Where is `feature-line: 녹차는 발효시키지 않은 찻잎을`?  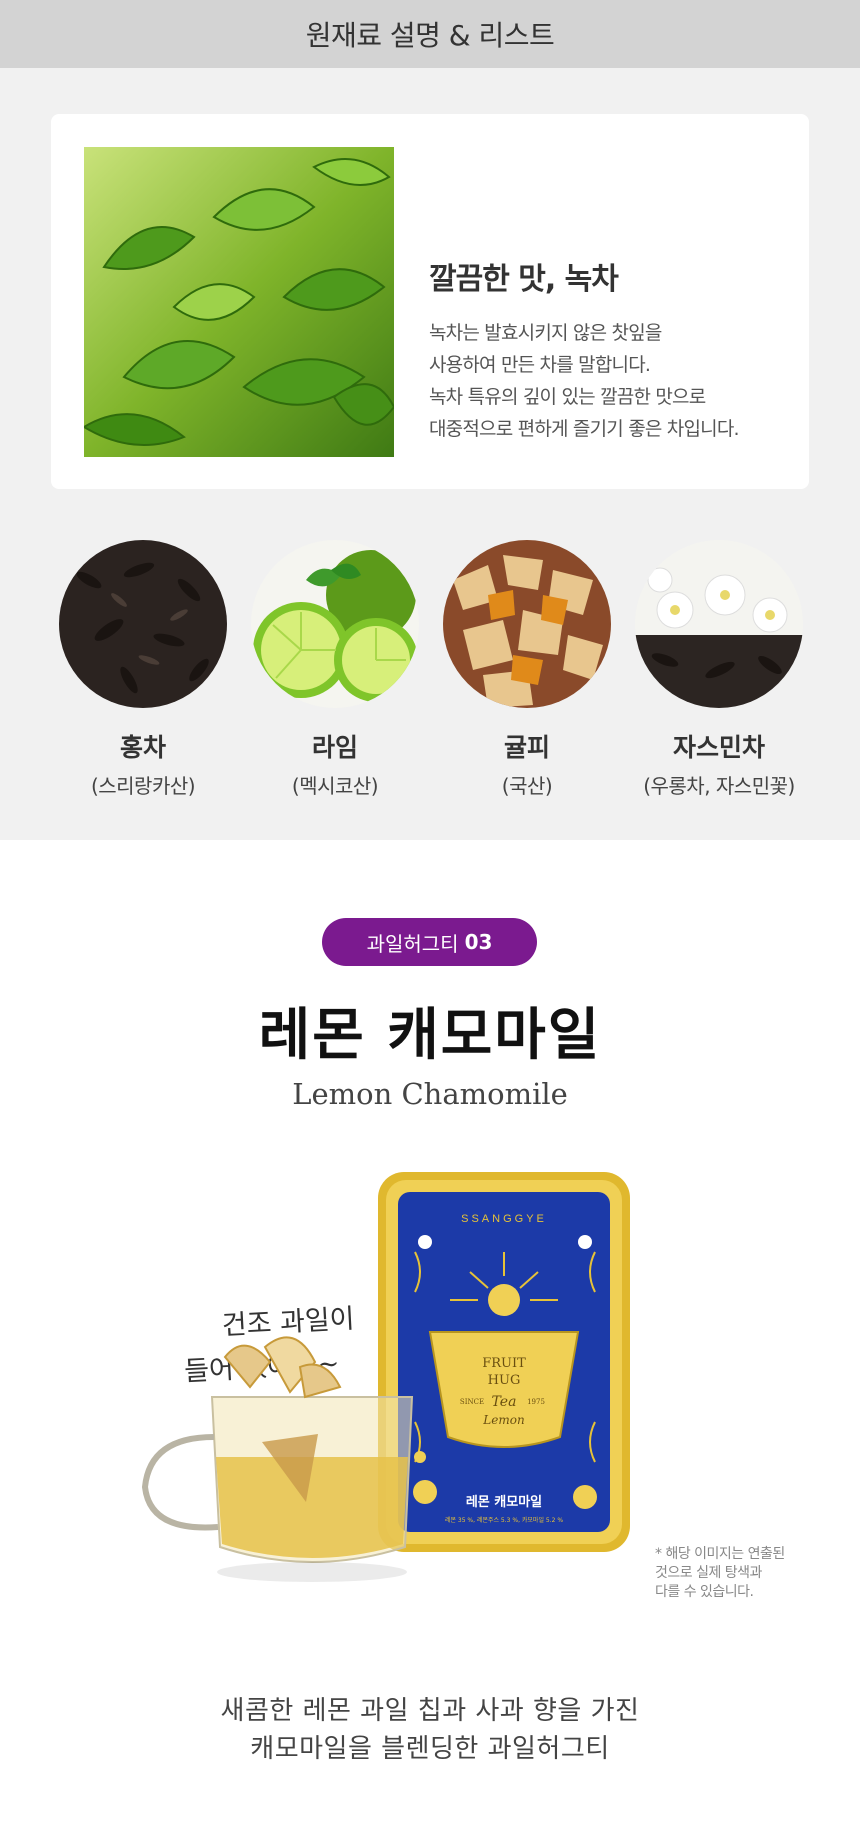 feature-line: 녹차는 발효시키지 않은 찻잎을 is located at coordinates (545, 333).